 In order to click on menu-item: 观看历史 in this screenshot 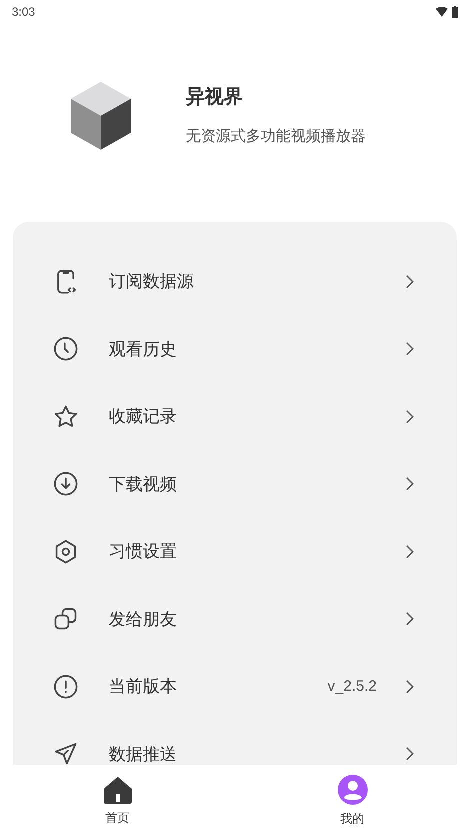, I will do `click(235, 349)`.